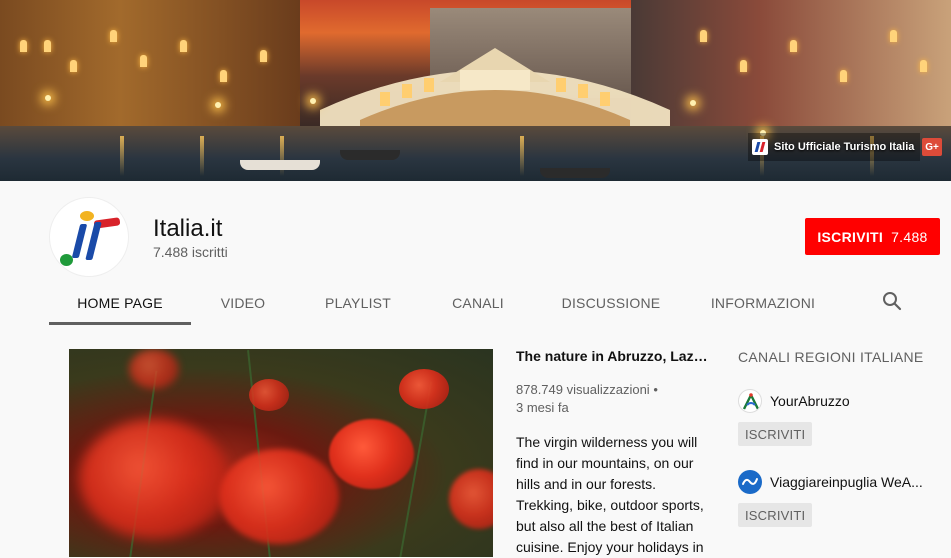 The image size is (951, 558). I want to click on avatar-logo-t, so click(93, 241).